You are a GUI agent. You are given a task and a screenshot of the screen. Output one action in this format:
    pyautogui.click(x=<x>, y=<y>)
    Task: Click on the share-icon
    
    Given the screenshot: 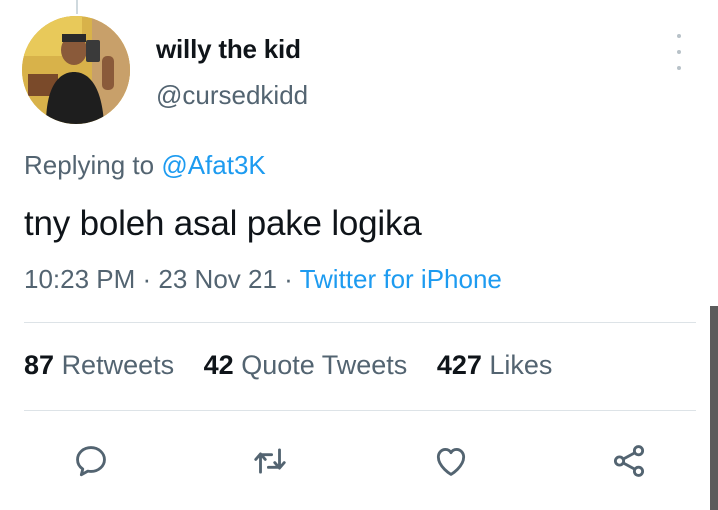 What is the action you would take?
    pyautogui.click(x=629, y=461)
    